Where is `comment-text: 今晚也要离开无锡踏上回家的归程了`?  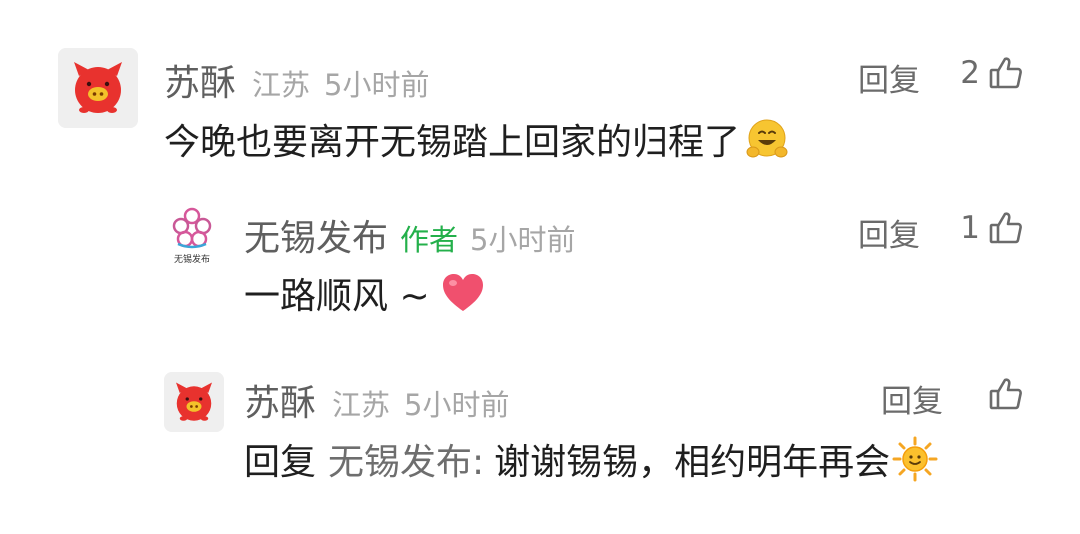
comment-text: 今晚也要离开无锡踏上回家的归程了 is located at coordinates (477, 139).